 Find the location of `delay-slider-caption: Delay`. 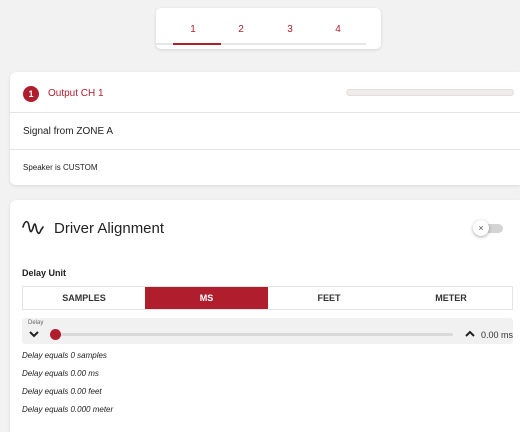

delay-slider-caption: Delay is located at coordinates (36, 323).